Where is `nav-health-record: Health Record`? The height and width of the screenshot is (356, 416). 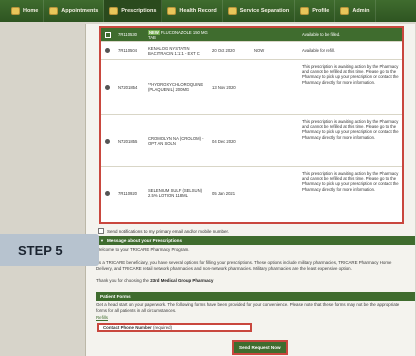 nav-health-record: Health Record is located at coordinates (192, 11).